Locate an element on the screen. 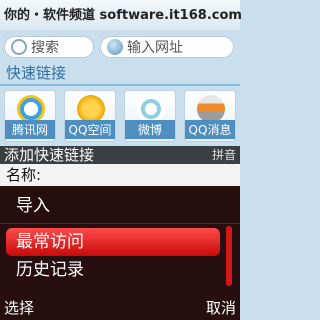 This screenshot has width=320, height=320. panel-title: 添加快速链接 is located at coordinates (49, 155).